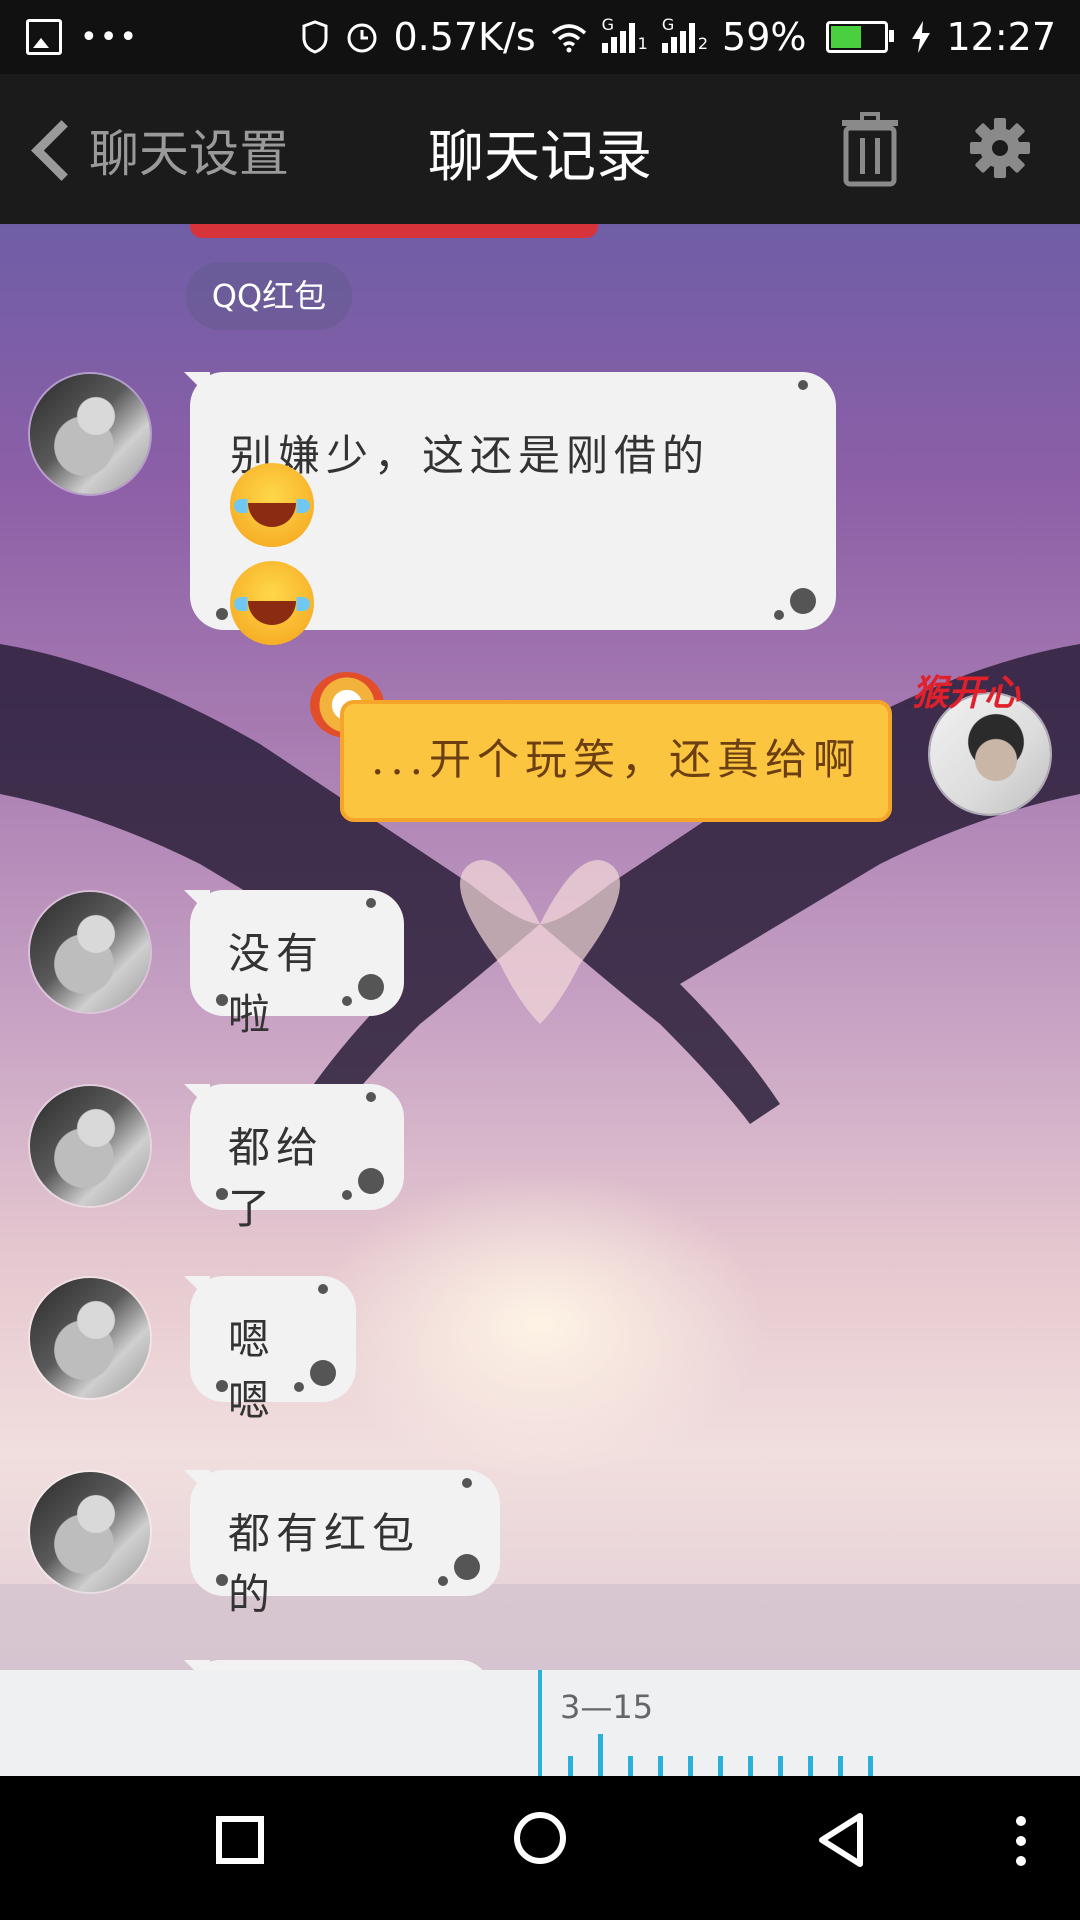  Describe the element at coordinates (921, 37) in the screenshot. I see `charging-icon` at that location.